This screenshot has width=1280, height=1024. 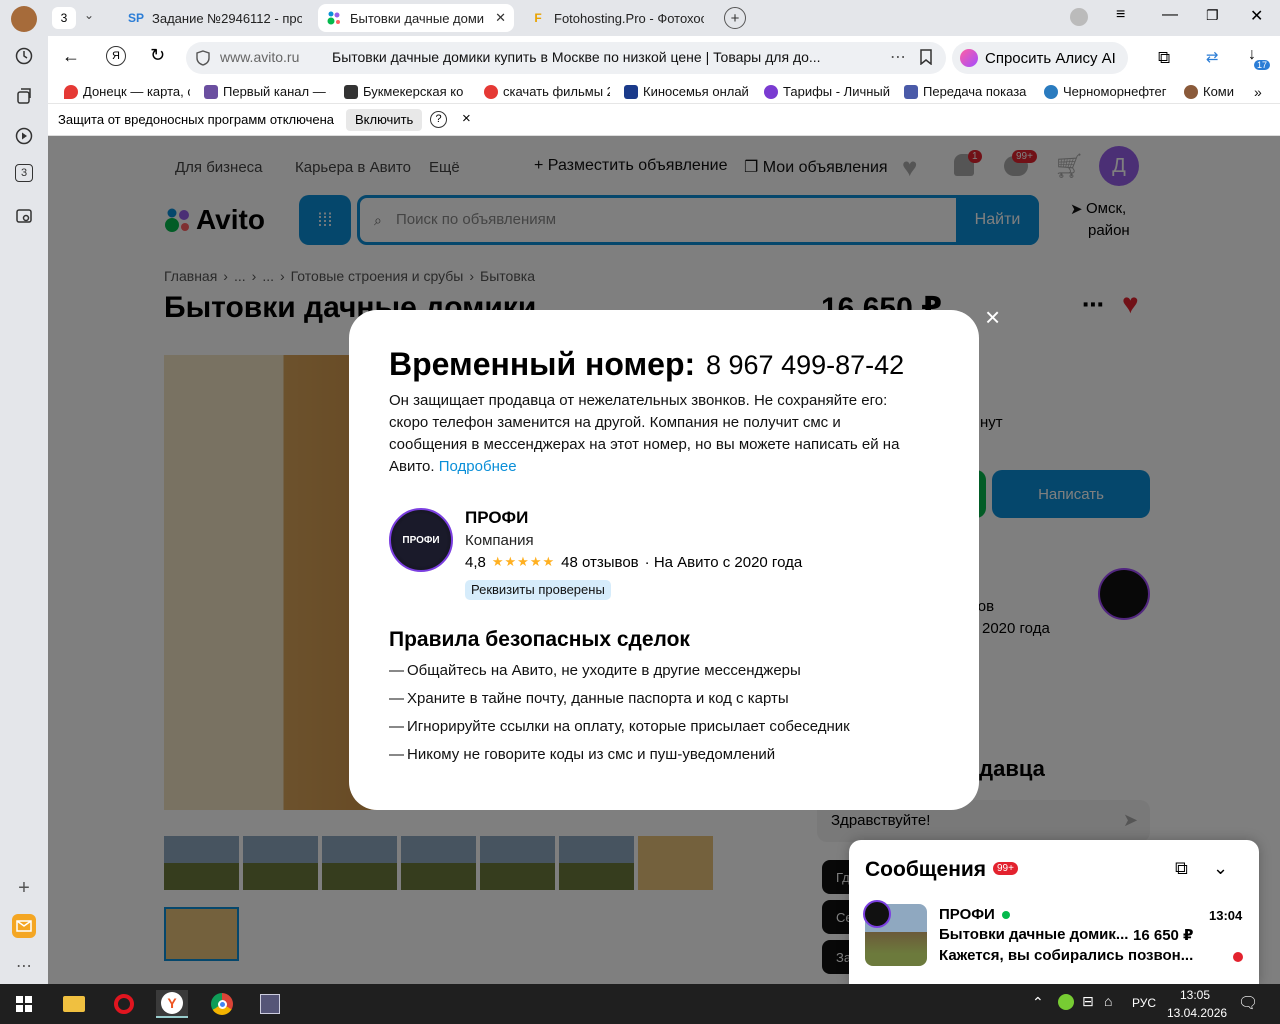 I want to click on help-icon: ?, so click(x=438, y=119).